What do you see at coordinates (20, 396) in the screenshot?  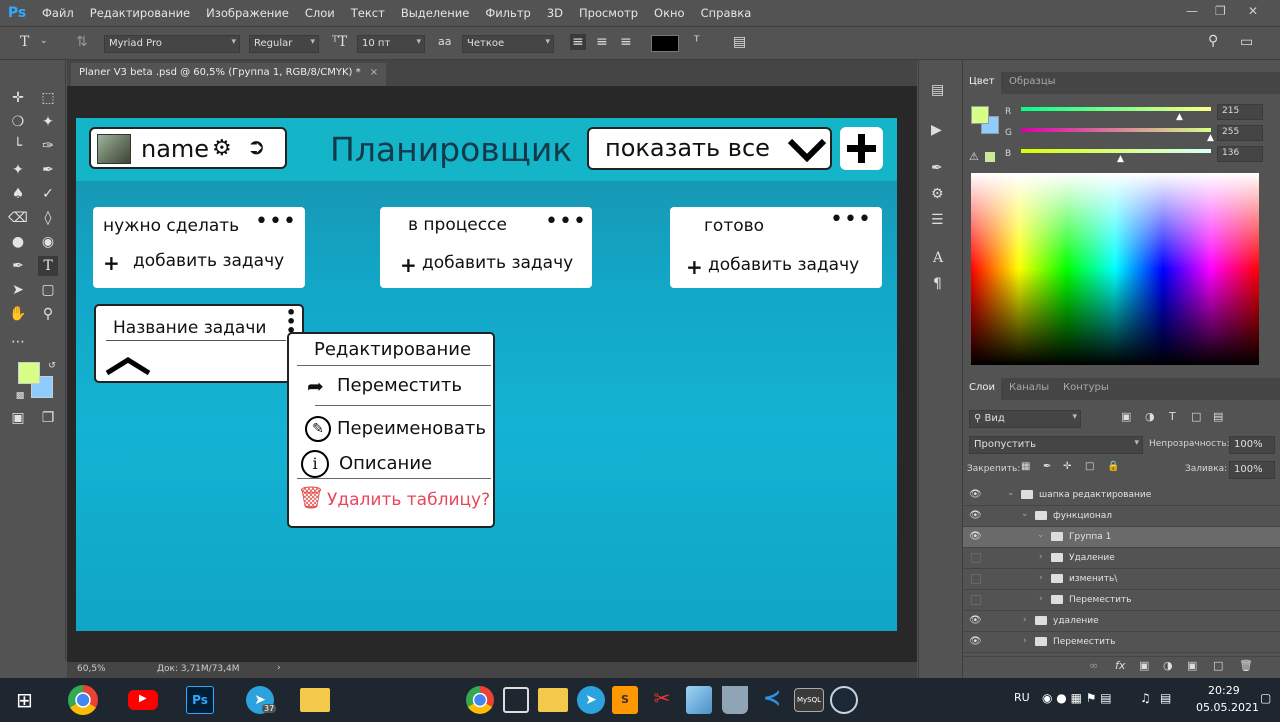 I see `default-colors-icon: ▩` at bounding box center [20, 396].